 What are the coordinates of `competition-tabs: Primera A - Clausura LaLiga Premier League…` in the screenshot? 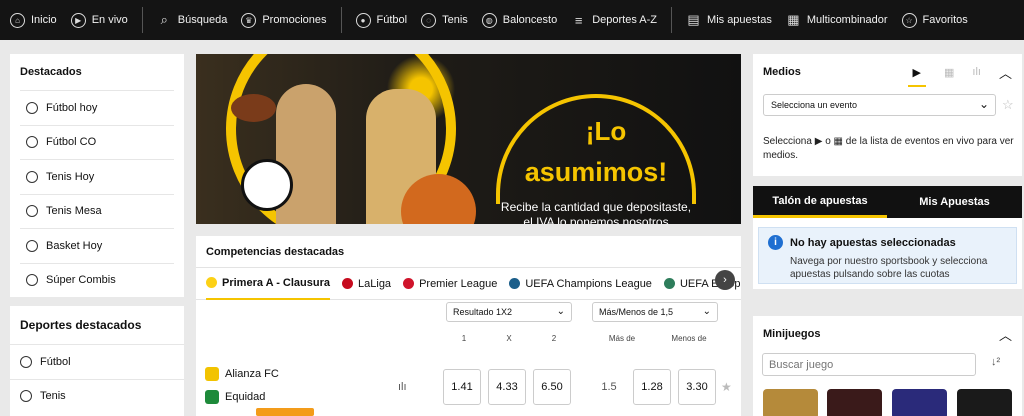 It's located at (468, 284).